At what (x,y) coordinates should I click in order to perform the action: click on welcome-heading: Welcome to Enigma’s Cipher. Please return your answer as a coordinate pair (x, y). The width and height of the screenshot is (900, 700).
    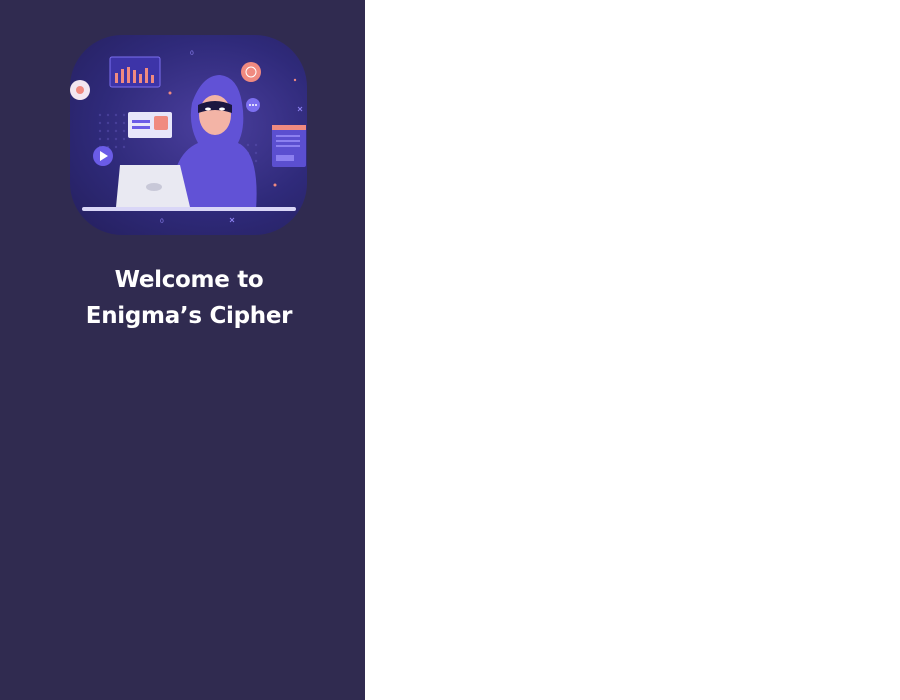
    Looking at the image, I should click on (189, 298).